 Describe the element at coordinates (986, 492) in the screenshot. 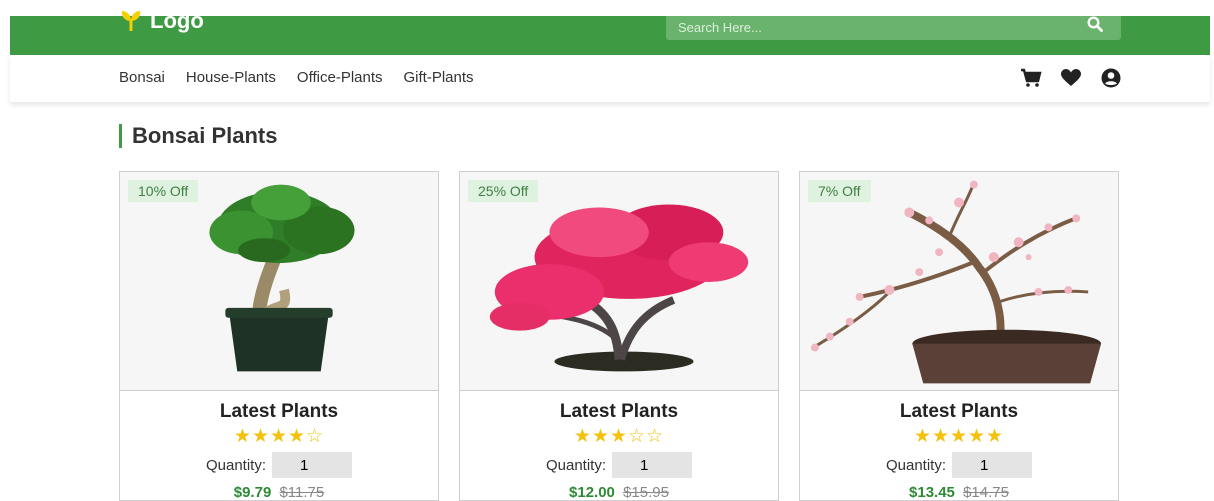

I see `original-price: $14.75` at that location.